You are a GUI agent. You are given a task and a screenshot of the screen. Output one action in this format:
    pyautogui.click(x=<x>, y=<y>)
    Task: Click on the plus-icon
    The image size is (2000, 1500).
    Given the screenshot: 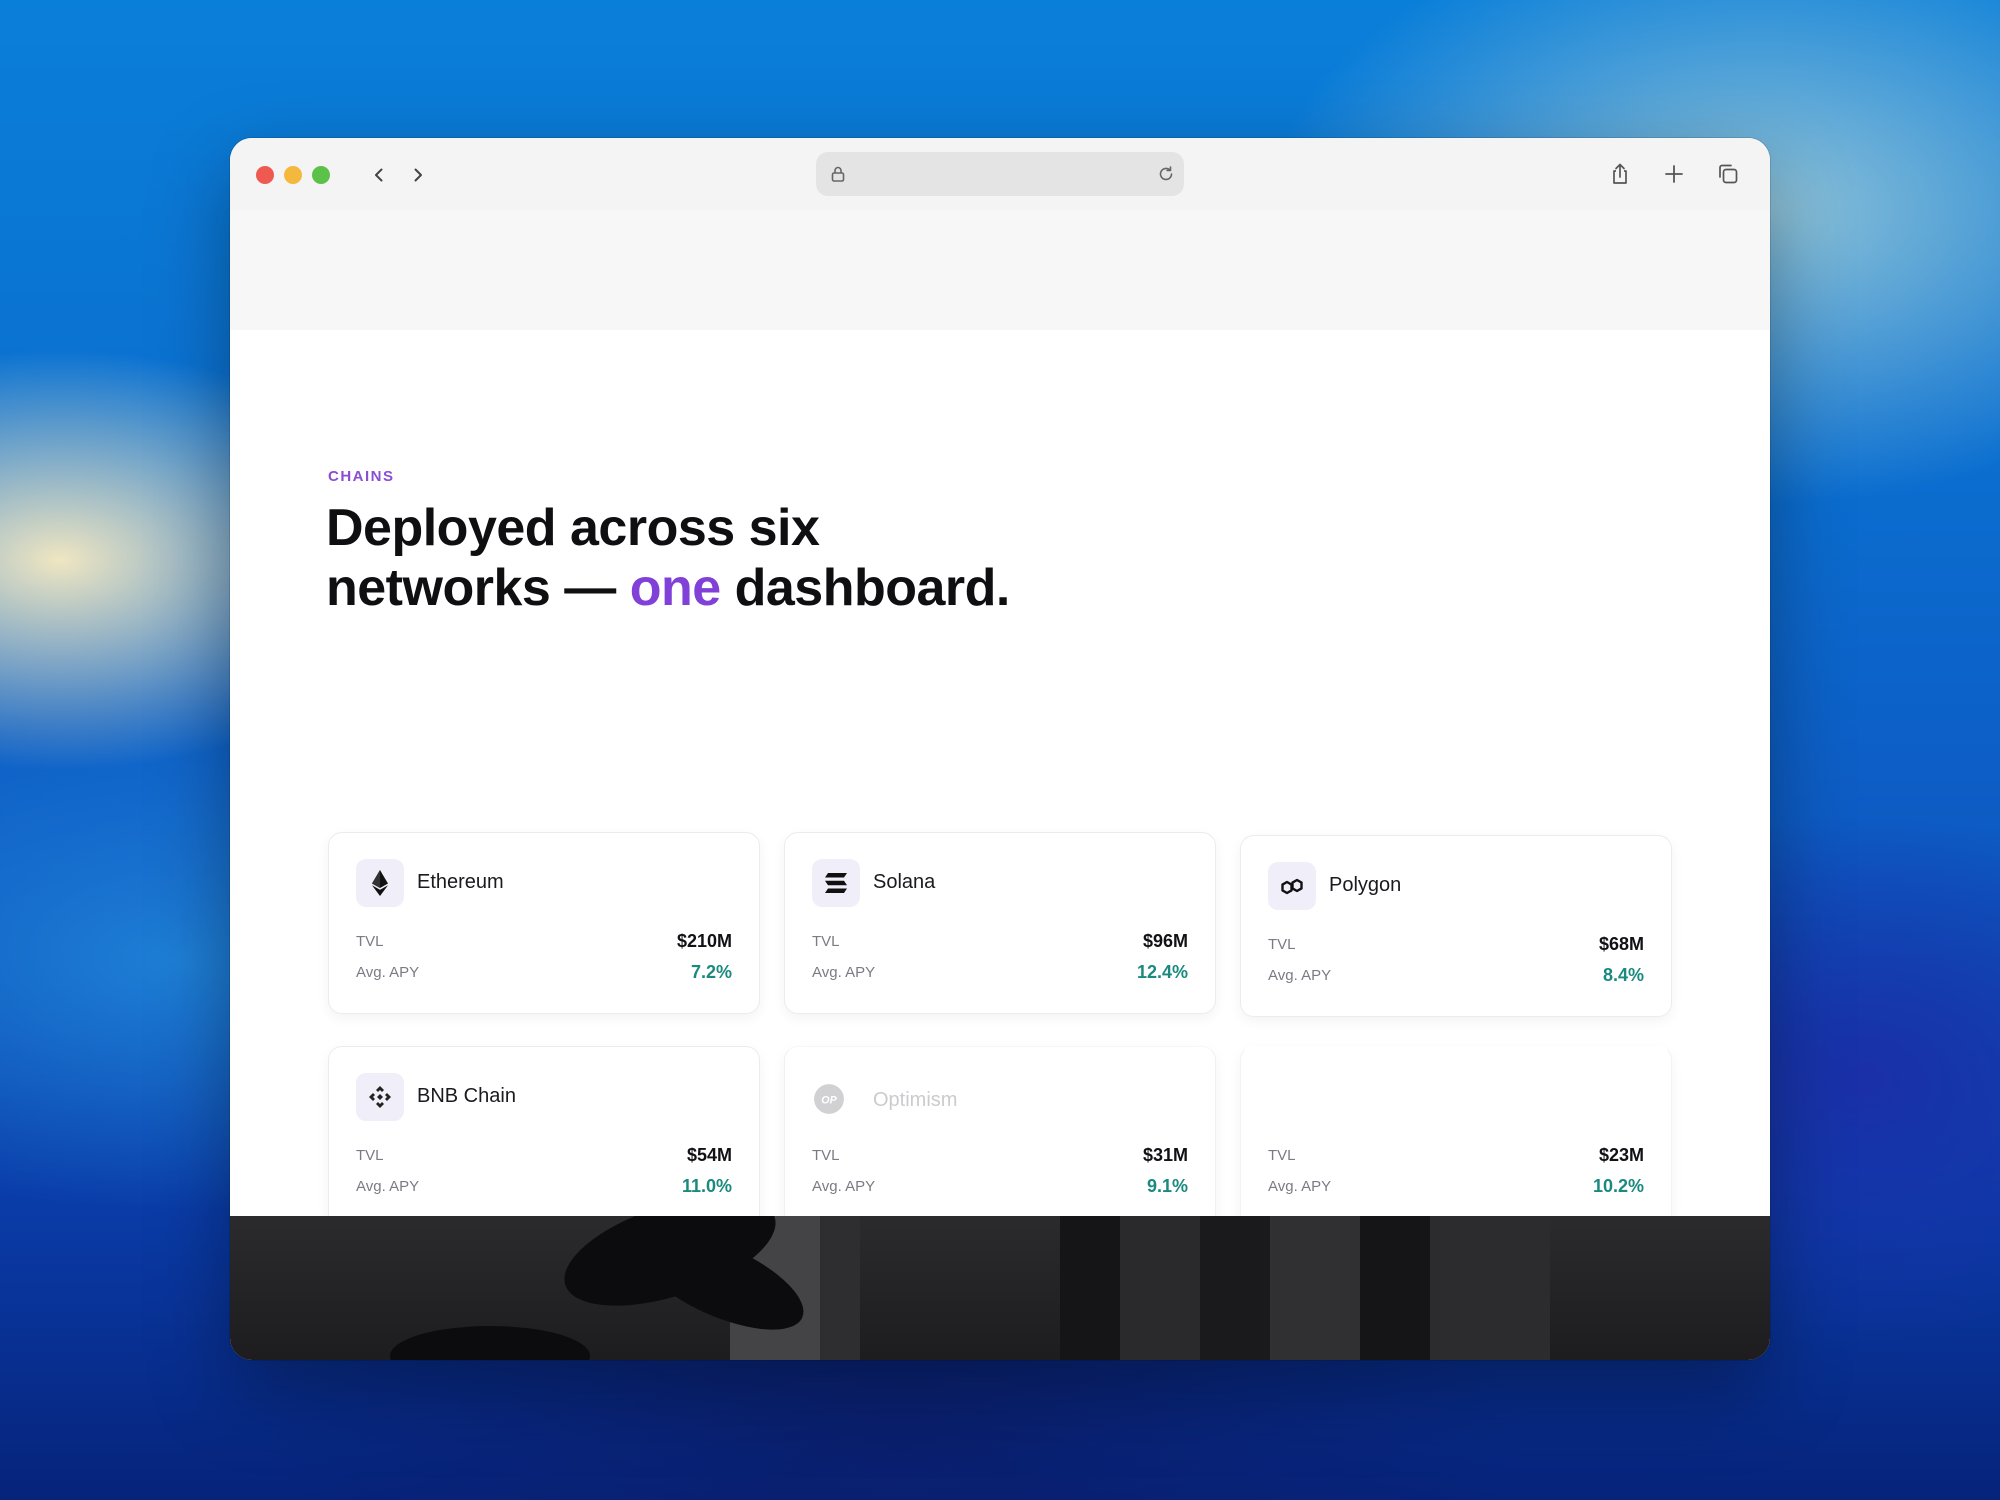 What is the action you would take?
    pyautogui.click(x=1674, y=174)
    